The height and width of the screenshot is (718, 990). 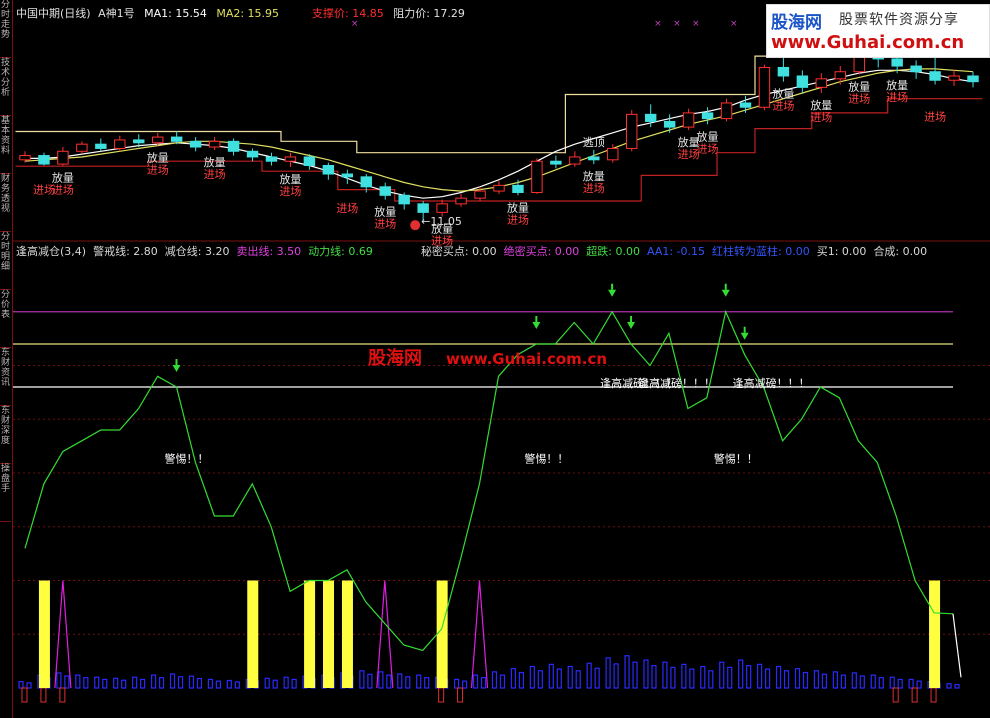 What do you see at coordinates (340, 251) in the screenshot?
I see `indicator-value-4: 动力线: 0.69` at bounding box center [340, 251].